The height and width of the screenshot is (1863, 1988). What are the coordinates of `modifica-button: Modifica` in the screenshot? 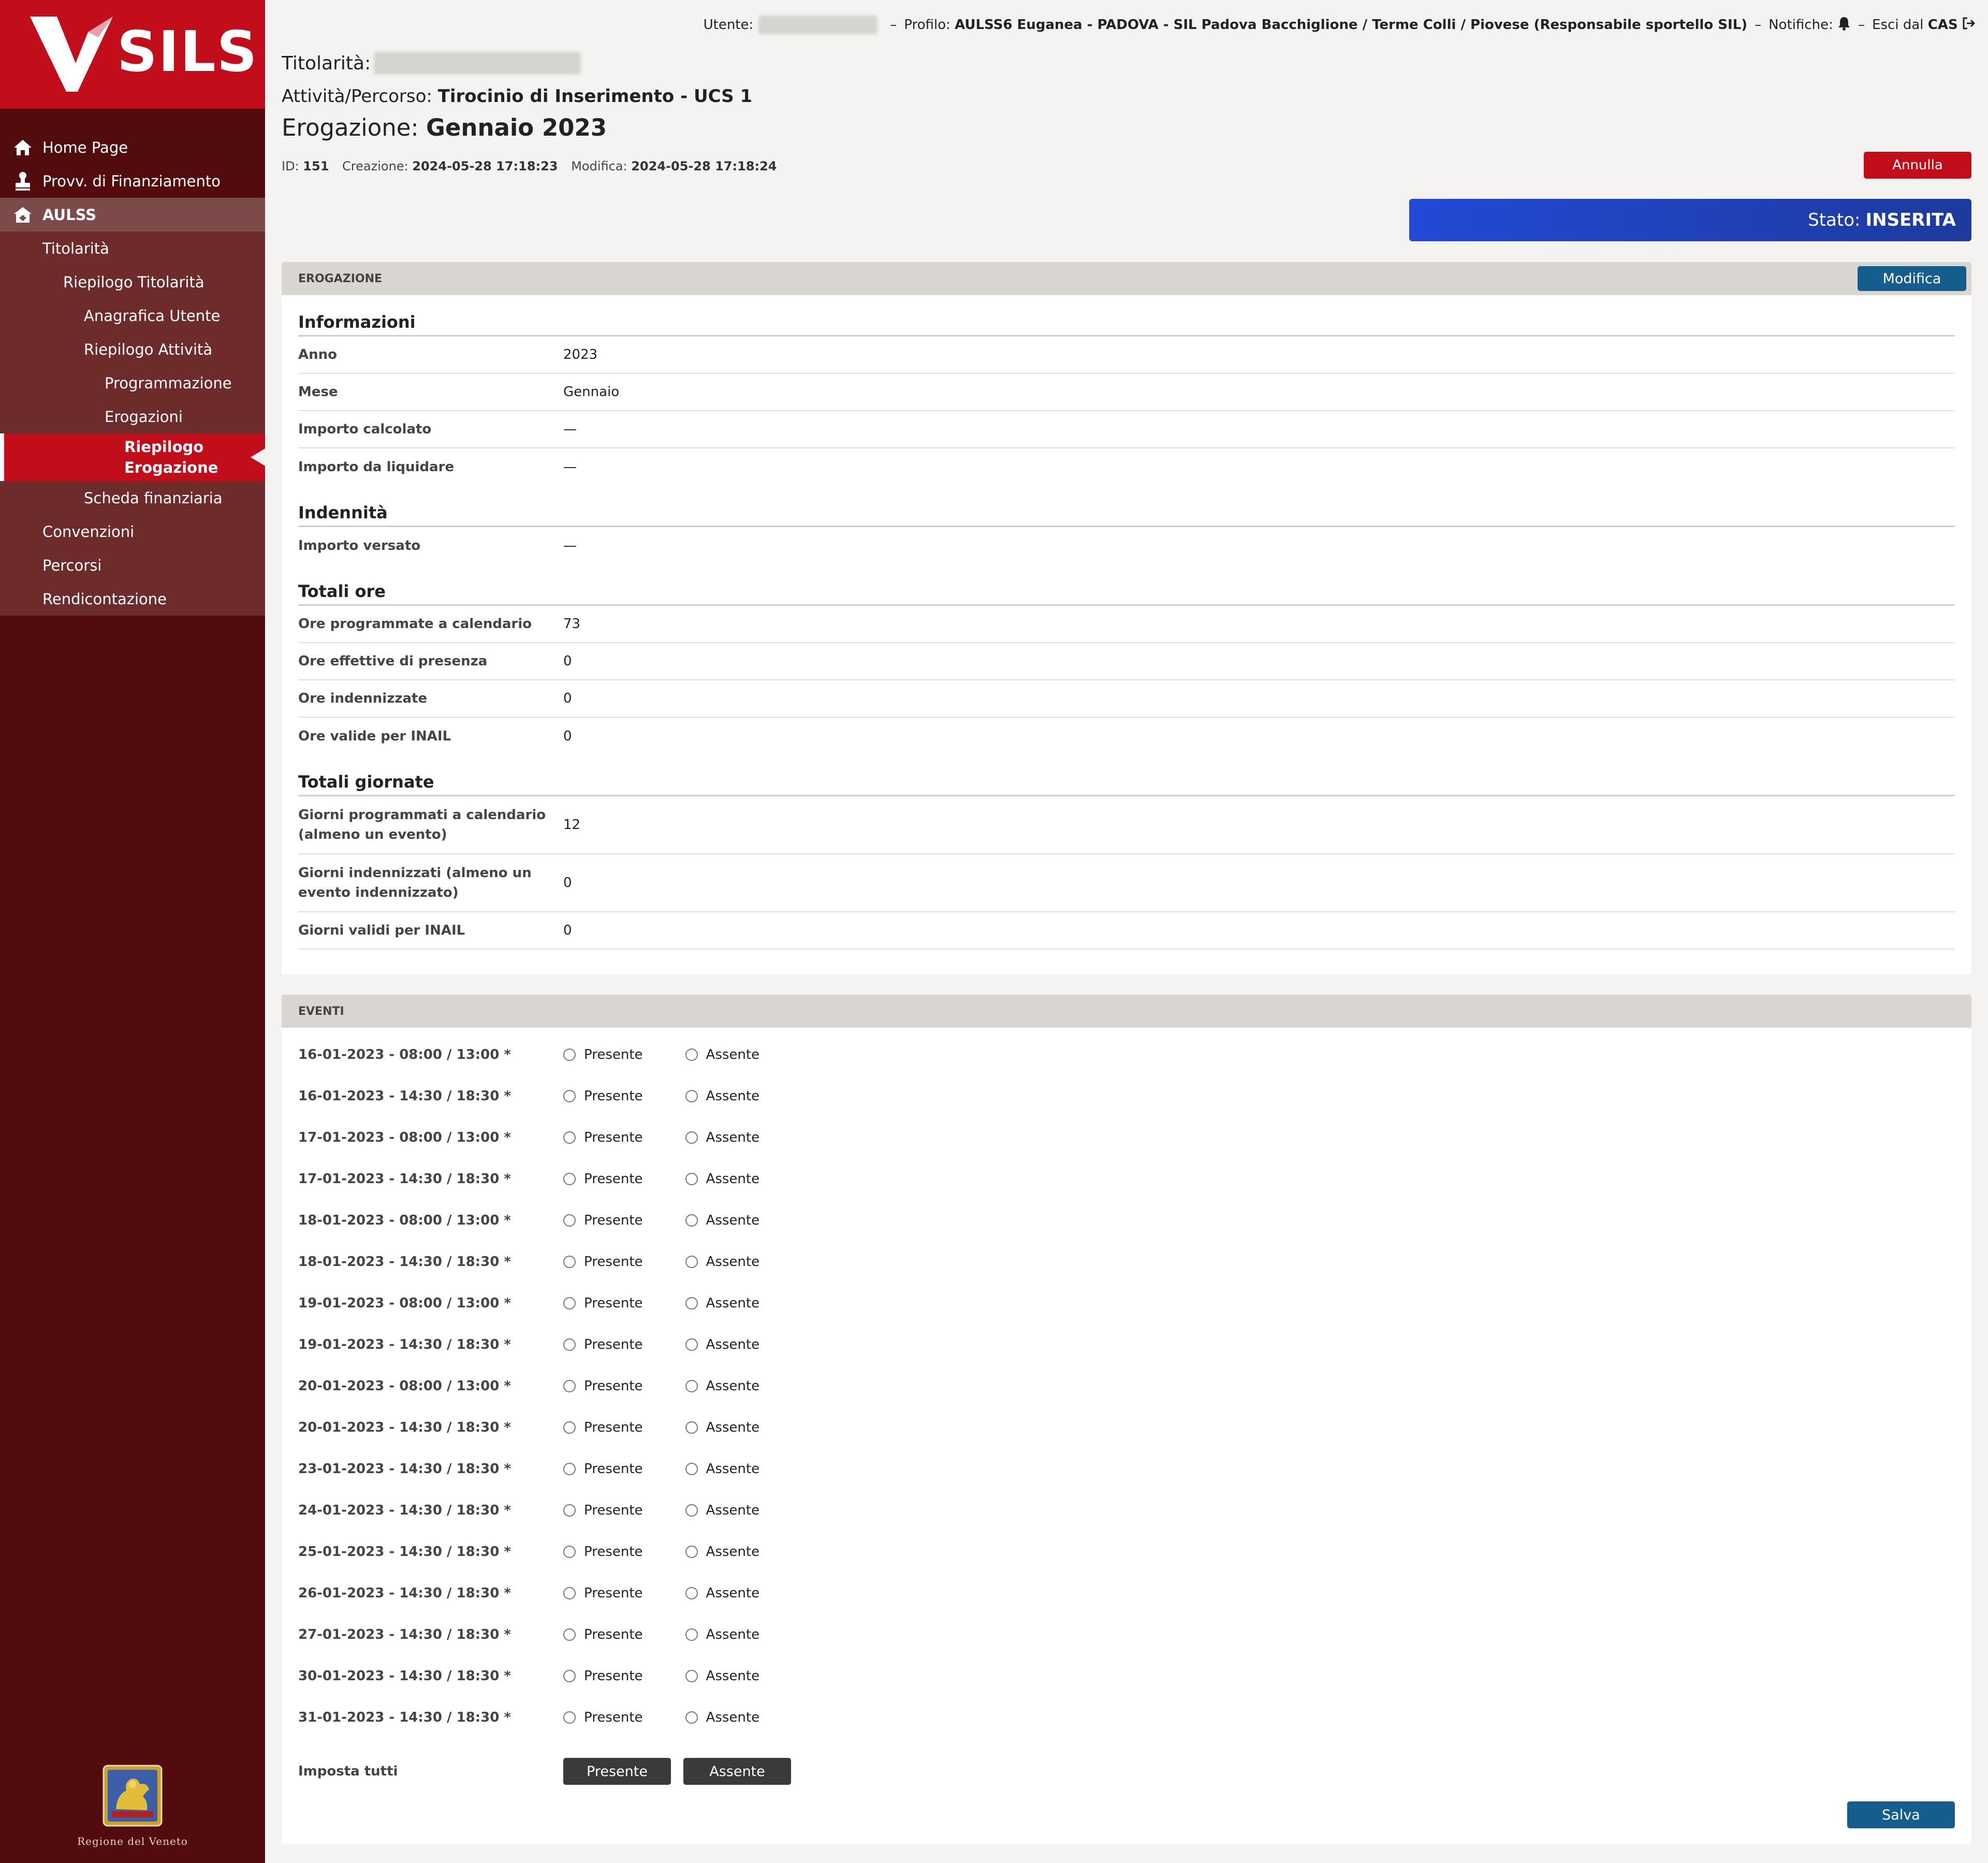 It's located at (1912, 278).